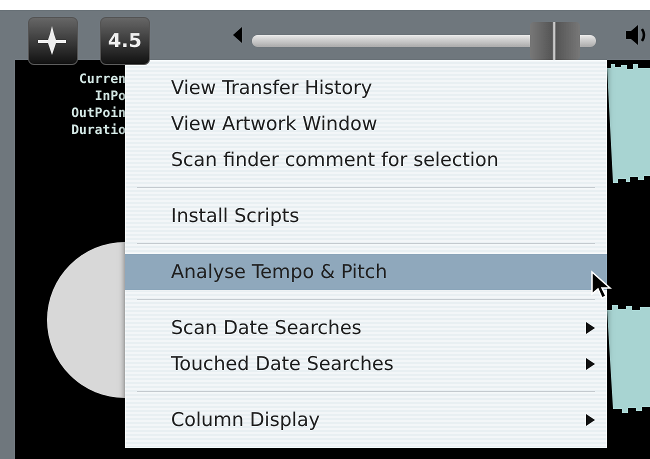 The width and height of the screenshot is (650, 459). What do you see at coordinates (366, 328) in the screenshot?
I see `menu-item: Scan Date Searches` at bounding box center [366, 328].